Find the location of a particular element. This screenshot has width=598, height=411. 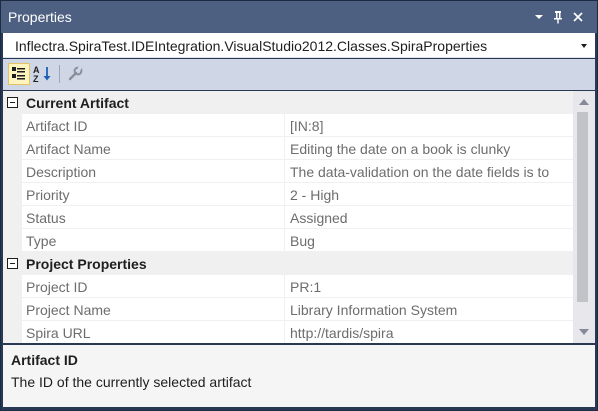

category-row: Project Properties is located at coordinates (288, 263).